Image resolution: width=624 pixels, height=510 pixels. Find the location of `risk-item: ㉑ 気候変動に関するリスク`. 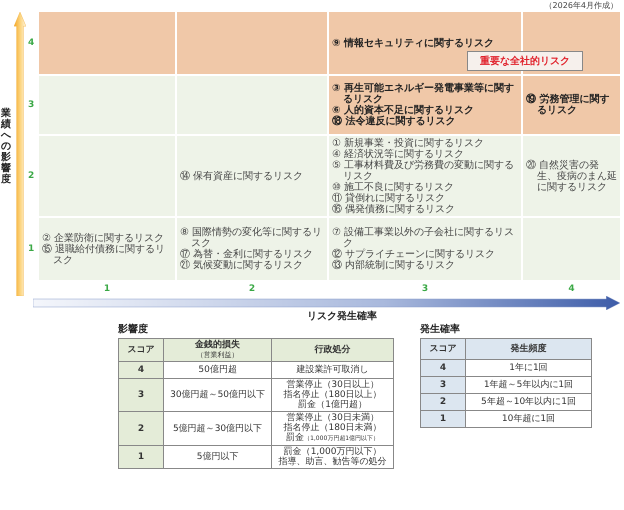

risk-item: ㉑ 気候変動に関するリスク is located at coordinates (242, 265).